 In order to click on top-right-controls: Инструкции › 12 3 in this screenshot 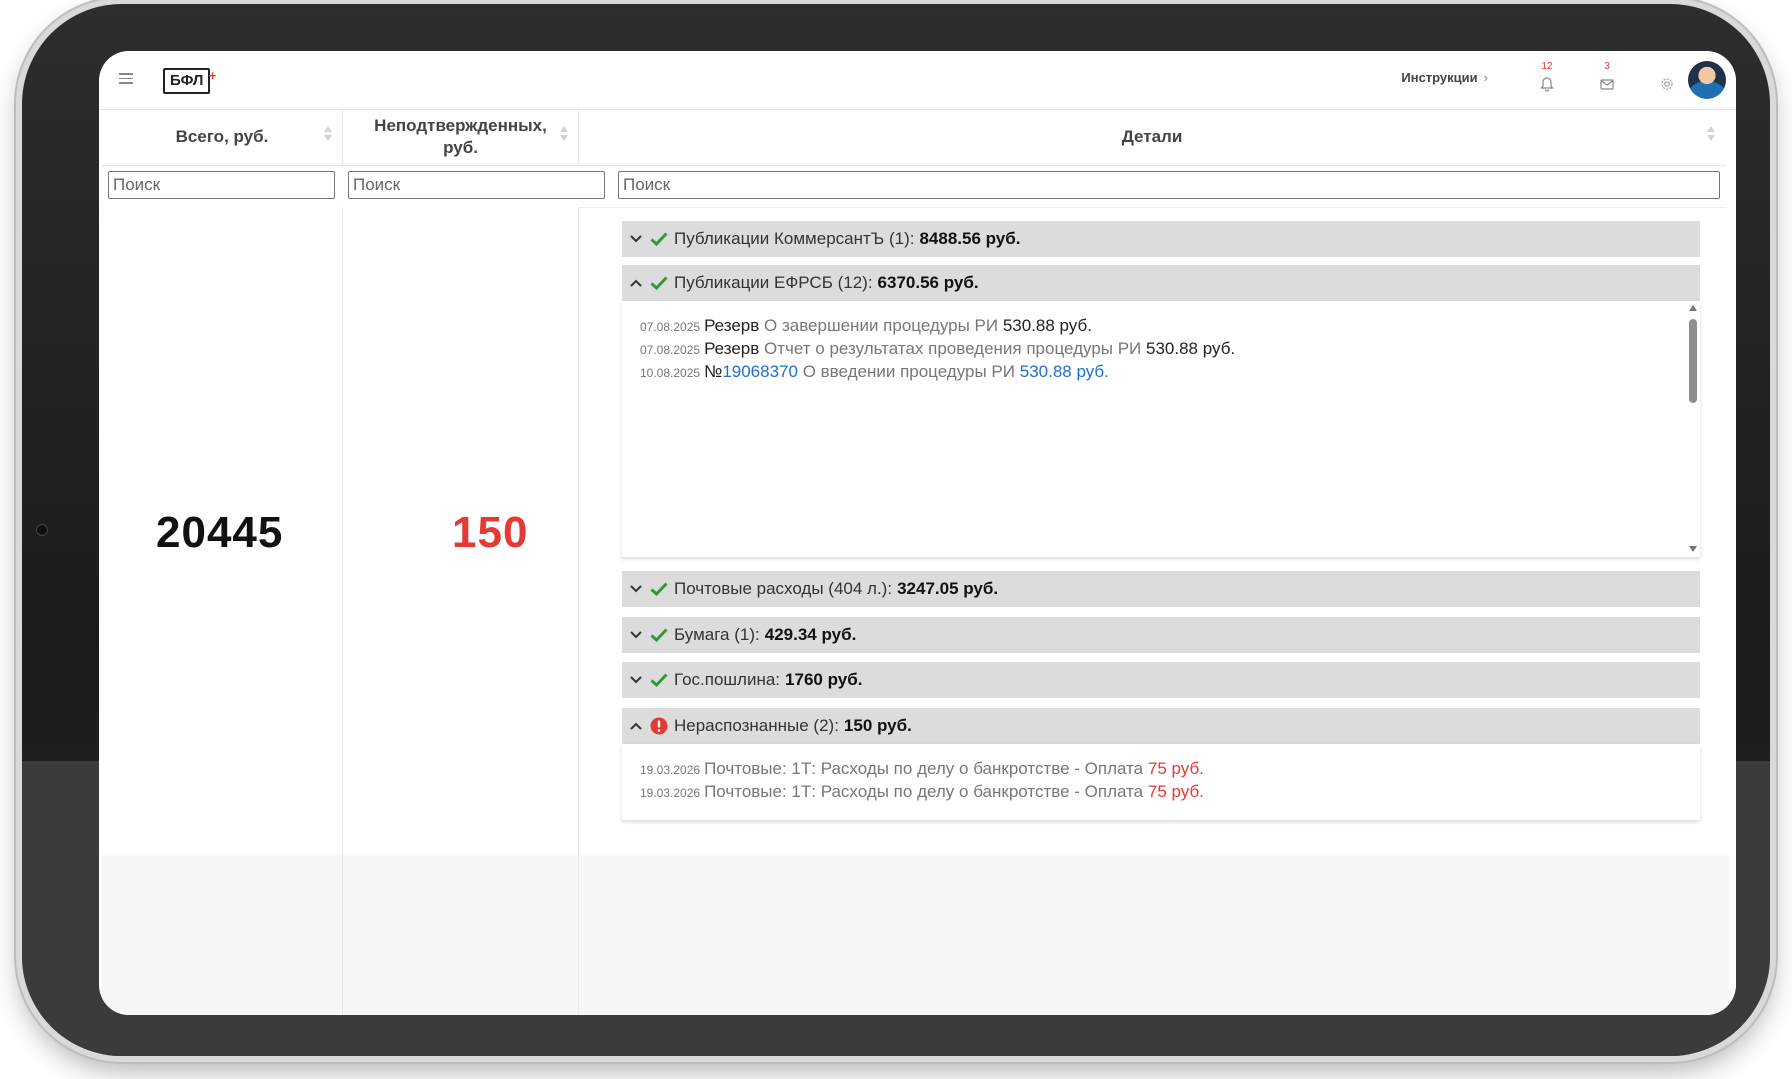, I will do `click(1536, 80)`.